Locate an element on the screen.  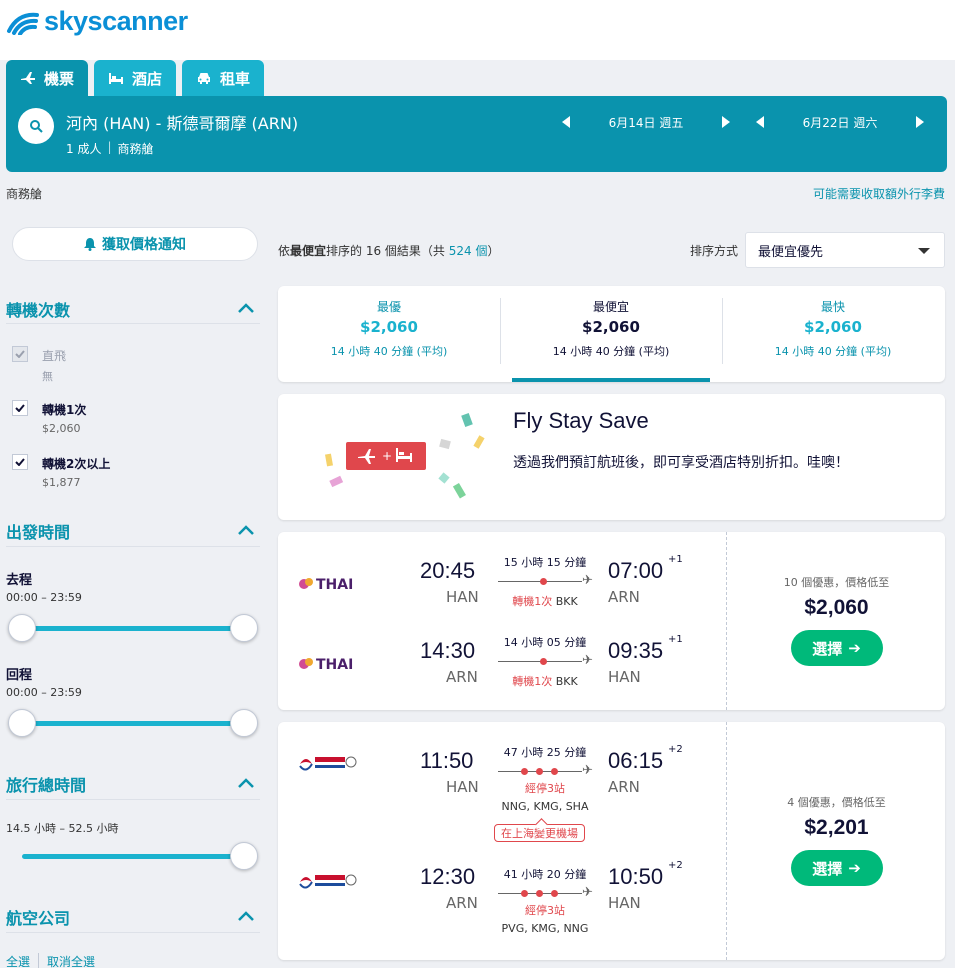
promo-title: Fly Stay Save is located at coordinates (581, 420).